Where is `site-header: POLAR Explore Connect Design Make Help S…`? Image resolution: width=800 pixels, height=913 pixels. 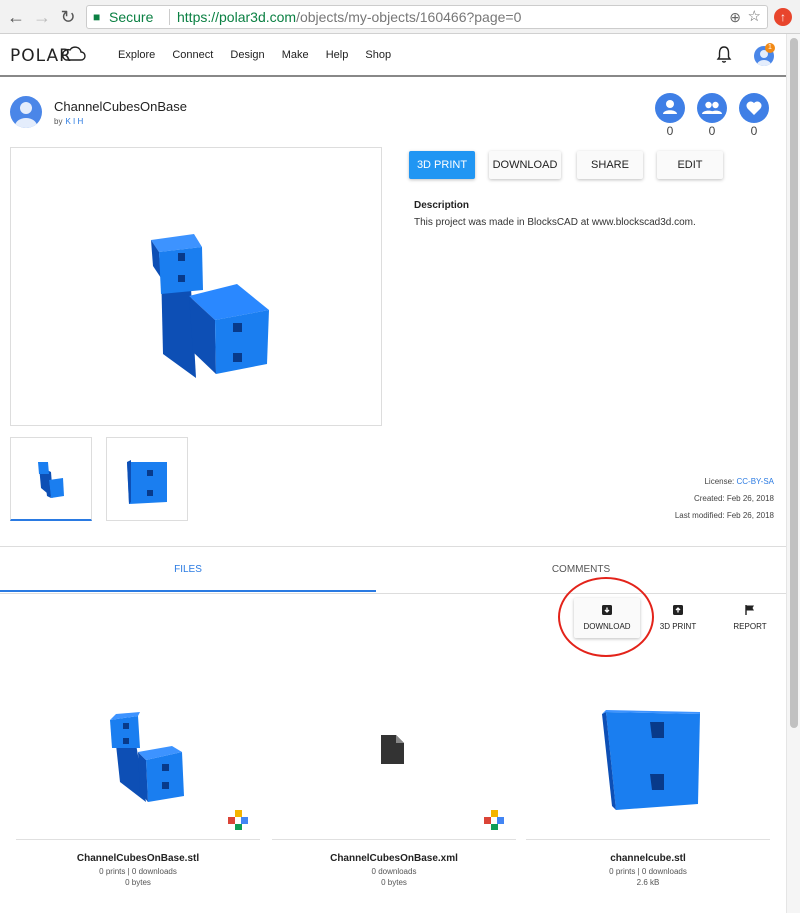
site-header: POLAR Explore Connect Design Make Help S… is located at coordinates (393, 55).